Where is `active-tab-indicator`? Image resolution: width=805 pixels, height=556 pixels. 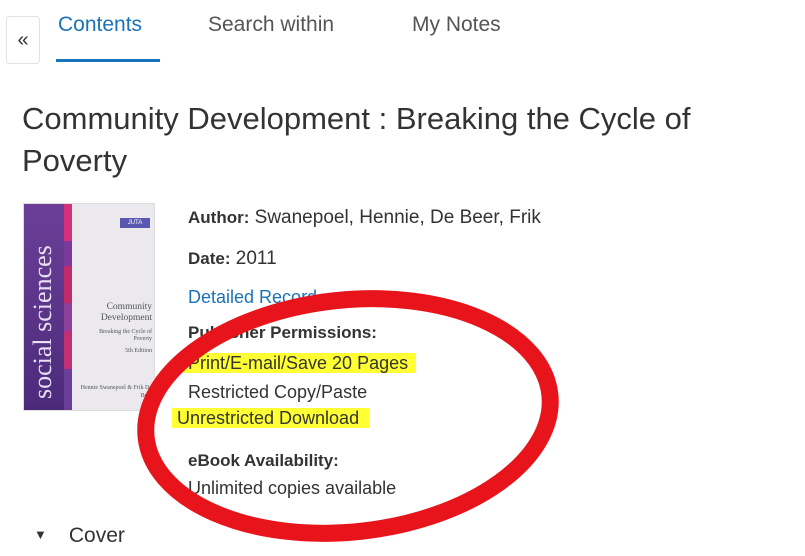
active-tab-indicator is located at coordinates (108, 60).